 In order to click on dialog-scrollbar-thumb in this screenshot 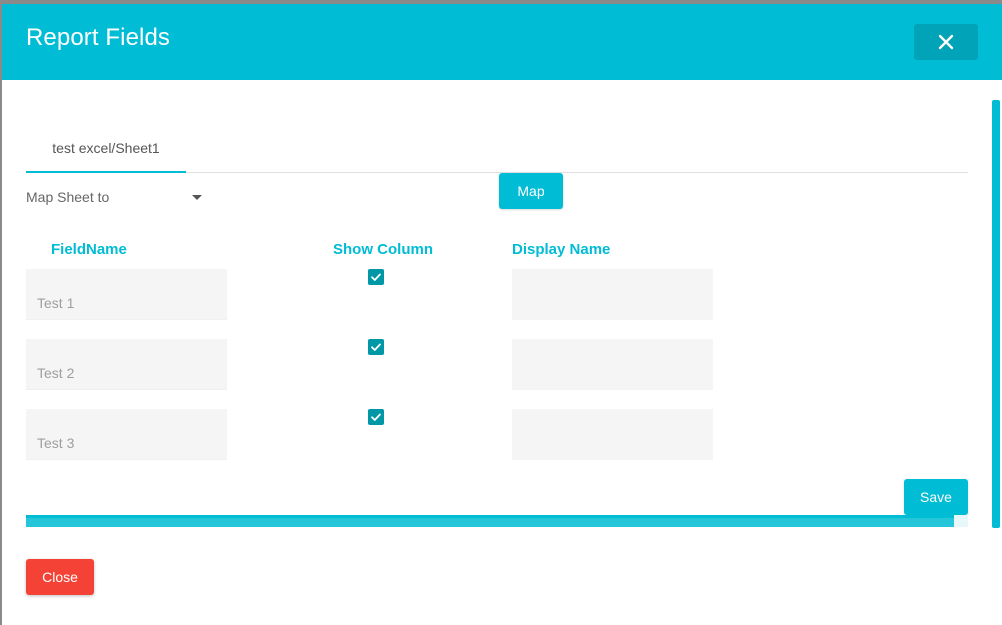, I will do `click(996, 314)`.